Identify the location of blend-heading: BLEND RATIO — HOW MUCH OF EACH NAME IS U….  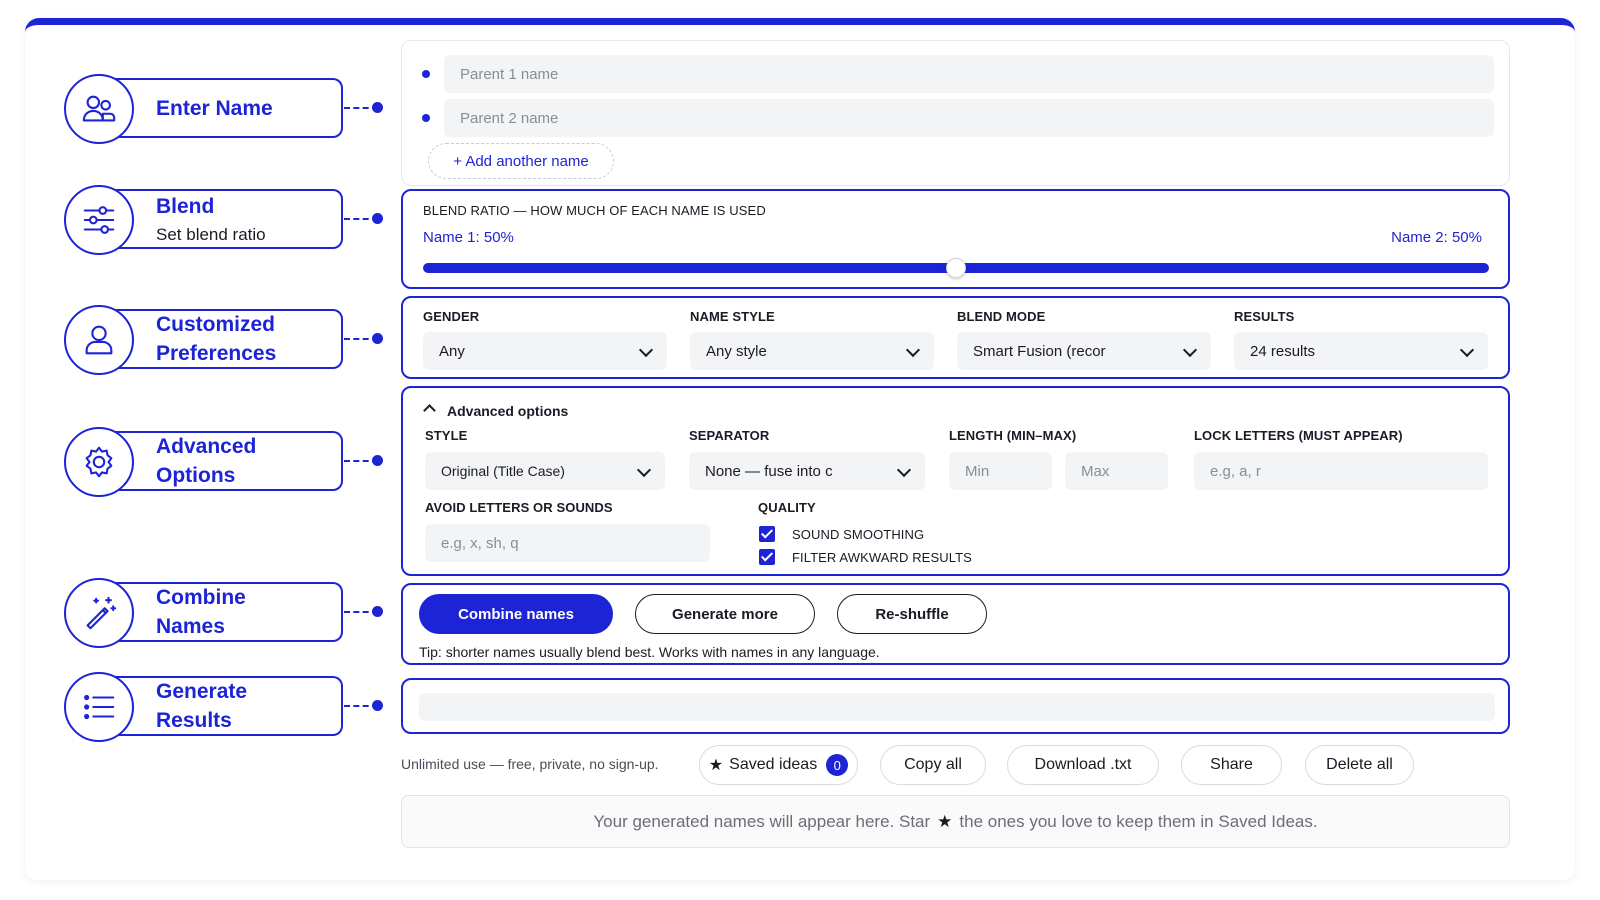
(594, 210).